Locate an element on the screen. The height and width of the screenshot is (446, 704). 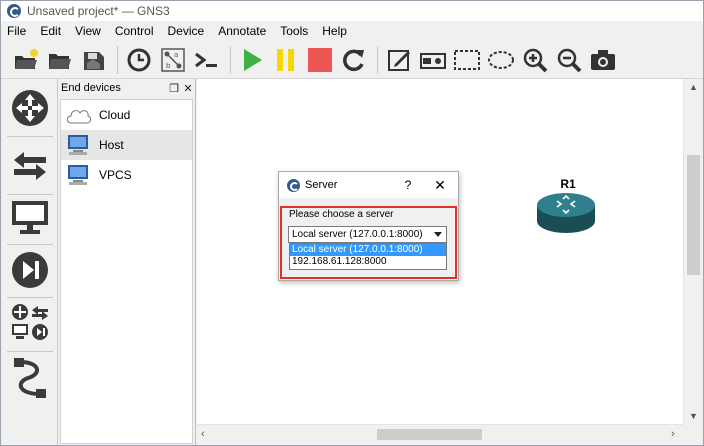
save-icon is located at coordinates (94, 60).